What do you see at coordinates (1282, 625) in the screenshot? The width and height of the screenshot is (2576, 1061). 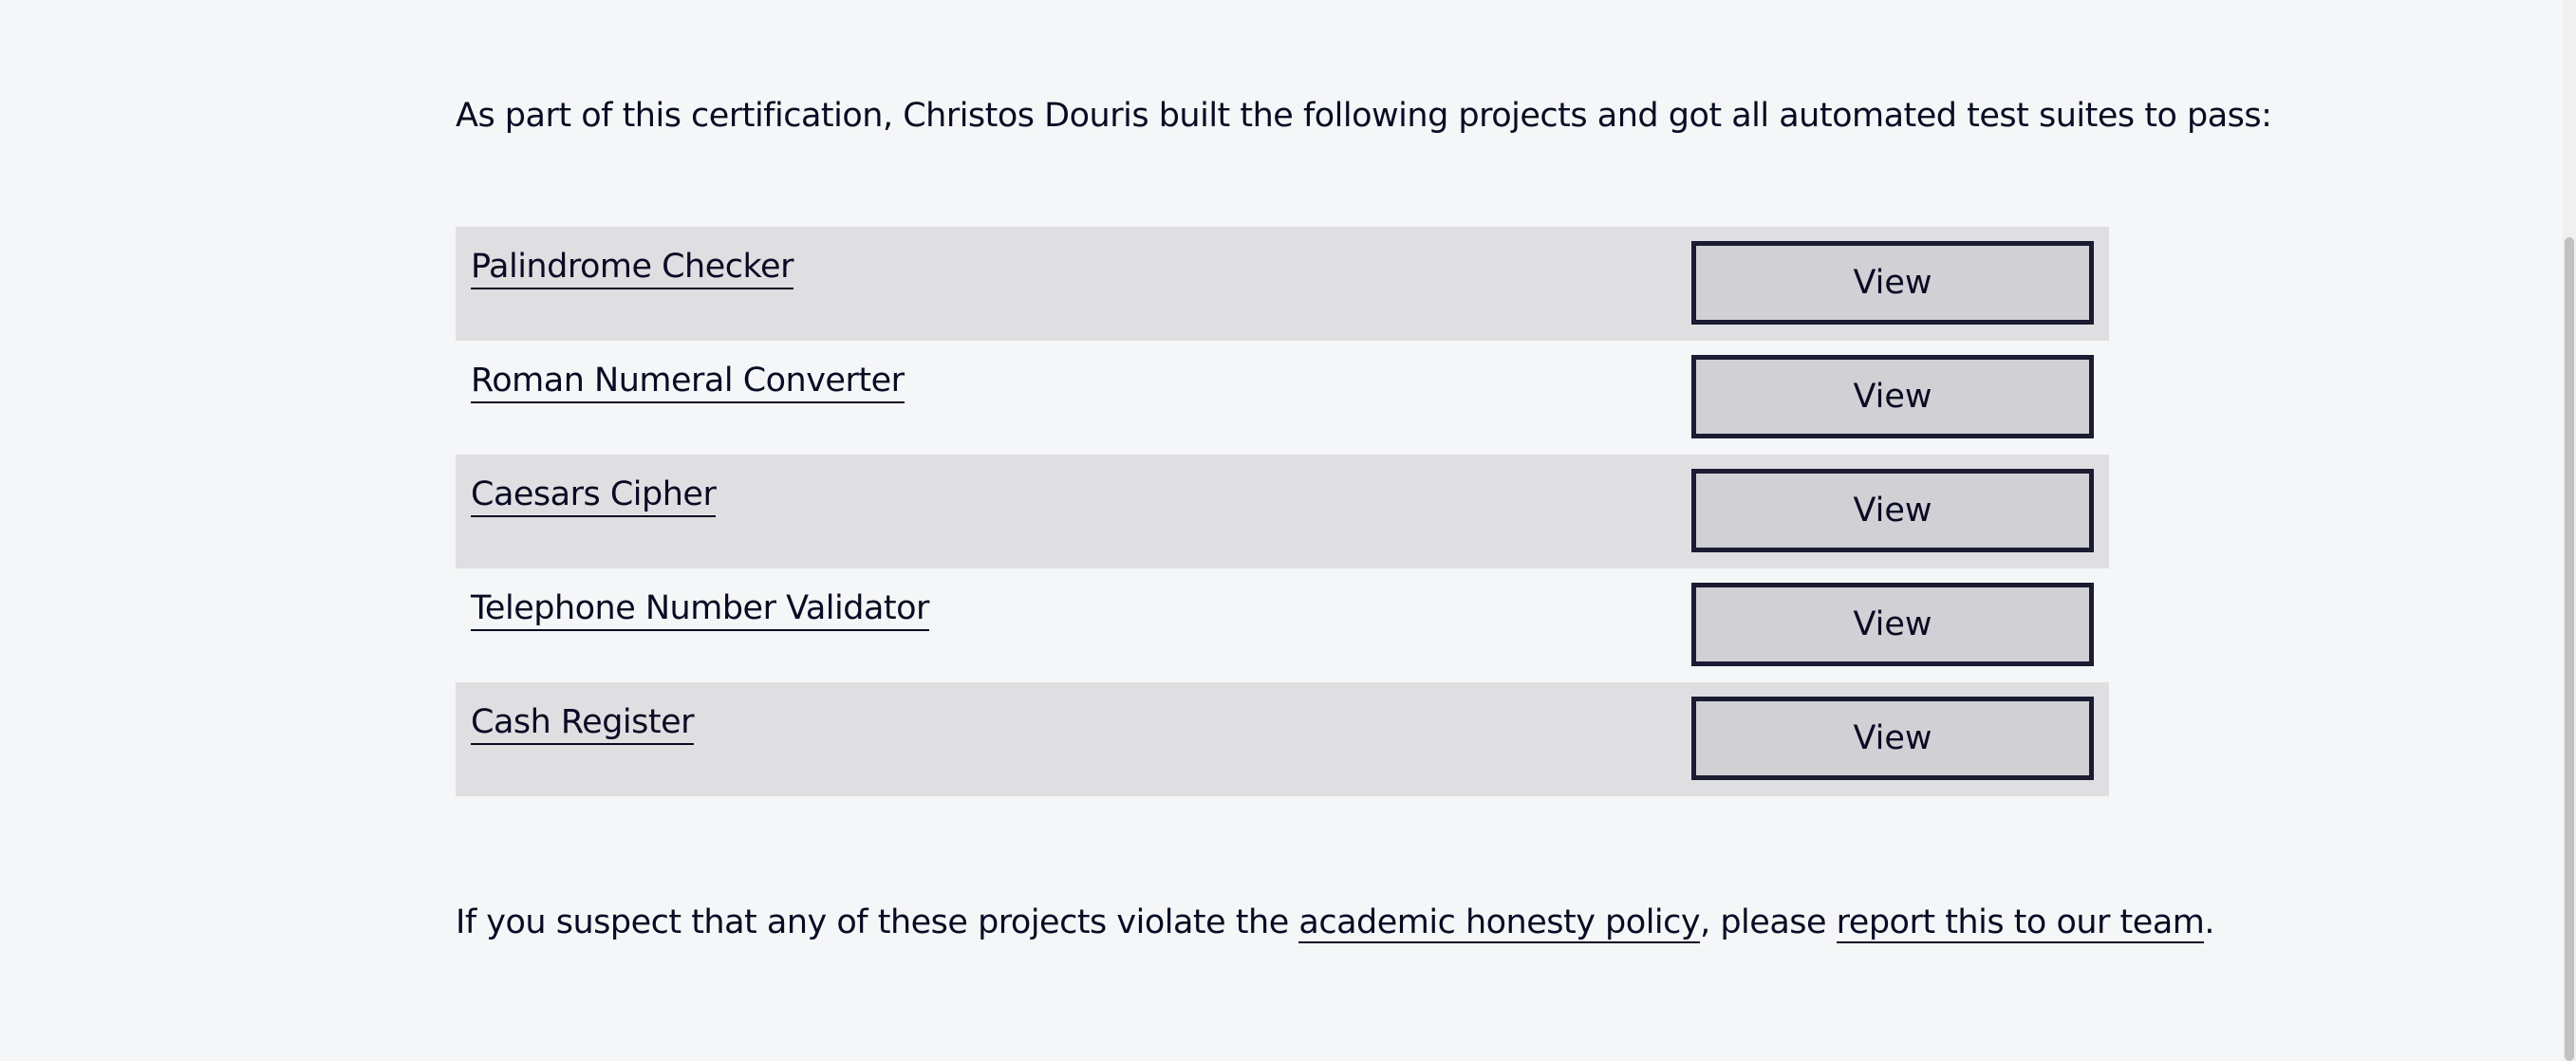 I see `project-row: Telephone Number Validator View` at bounding box center [1282, 625].